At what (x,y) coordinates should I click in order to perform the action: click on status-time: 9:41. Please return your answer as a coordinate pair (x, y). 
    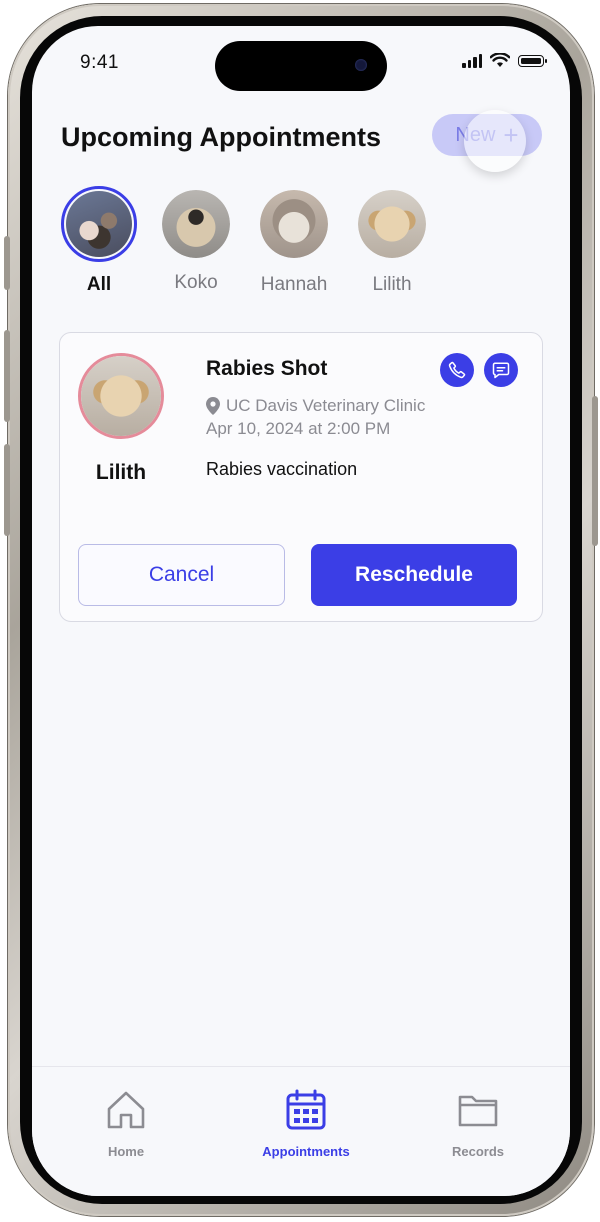
    Looking at the image, I should click on (99, 62).